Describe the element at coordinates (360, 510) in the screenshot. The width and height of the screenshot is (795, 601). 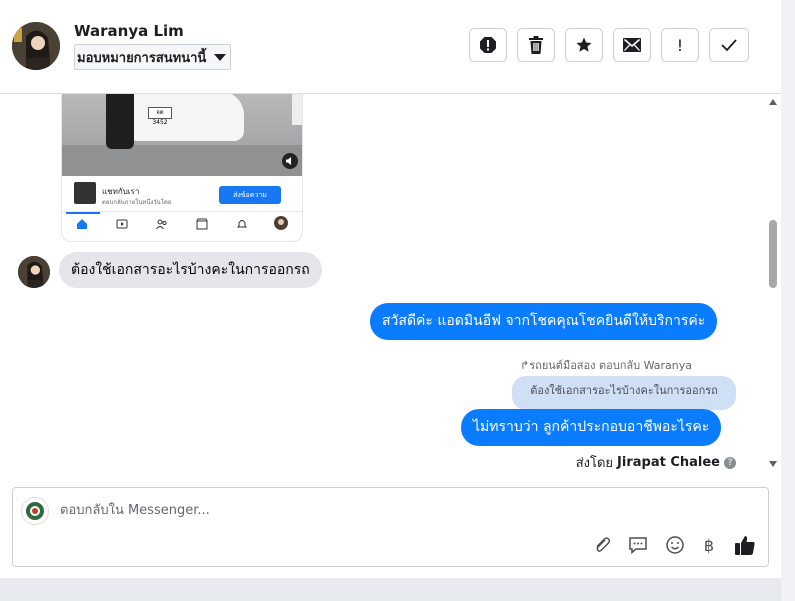
I see `reply-input` at that location.